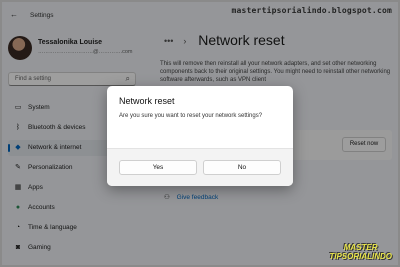 This screenshot has height=267, width=400. Describe the element at coordinates (242, 167) in the screenshot. I see `no-button: No` at that location.